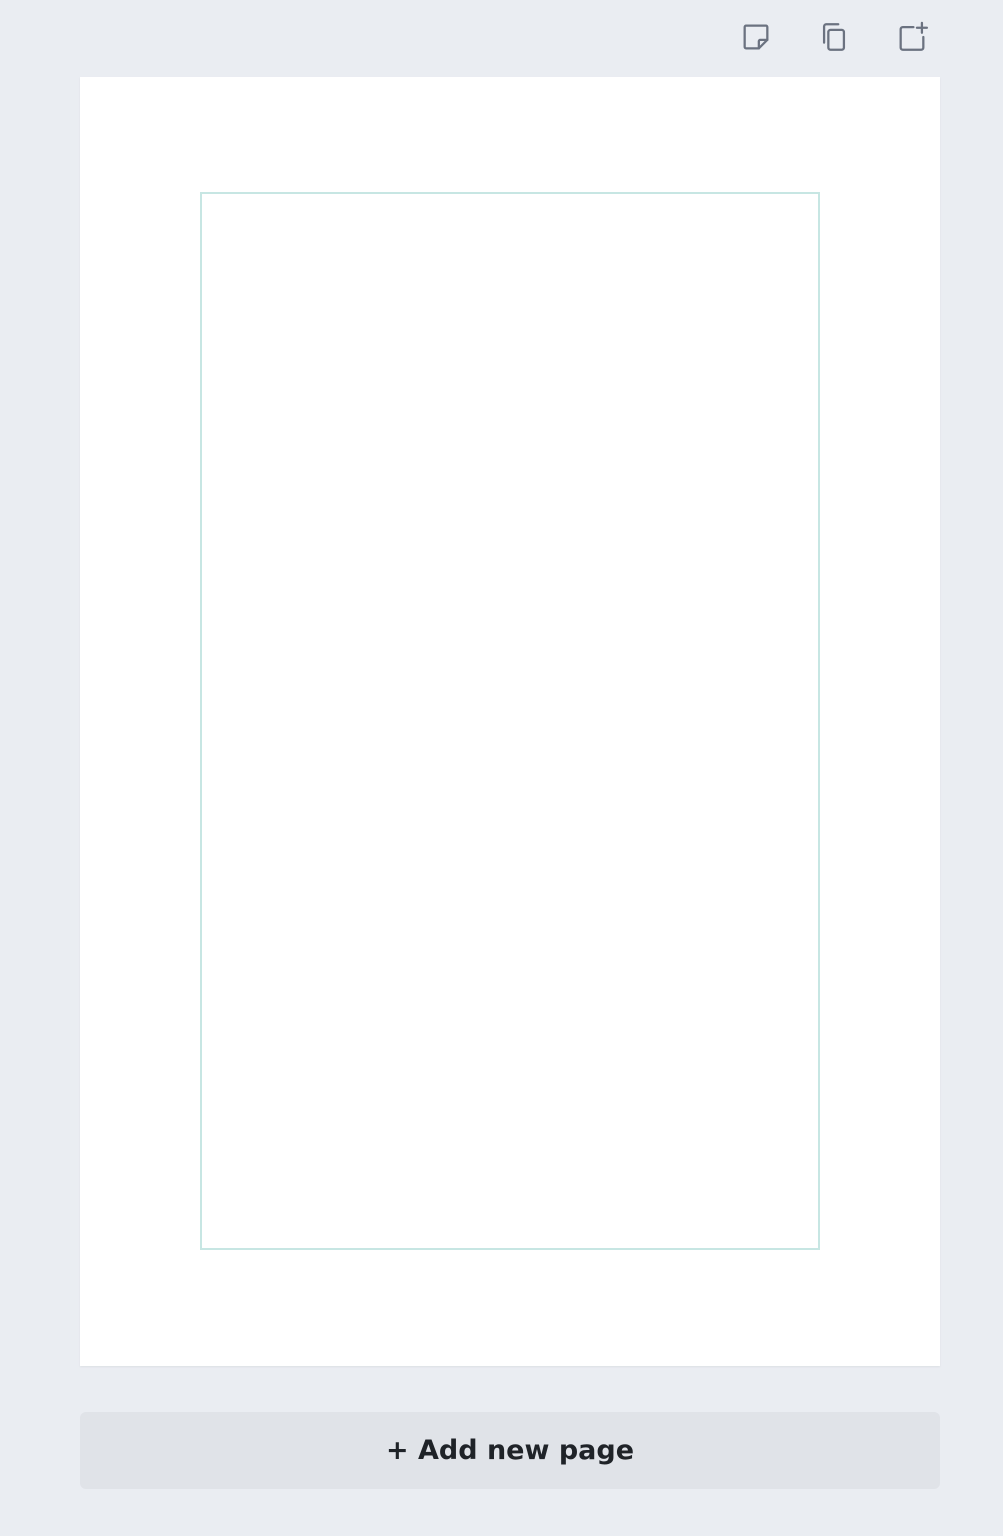  I want to click on add-notes-button, so click(756, 39).